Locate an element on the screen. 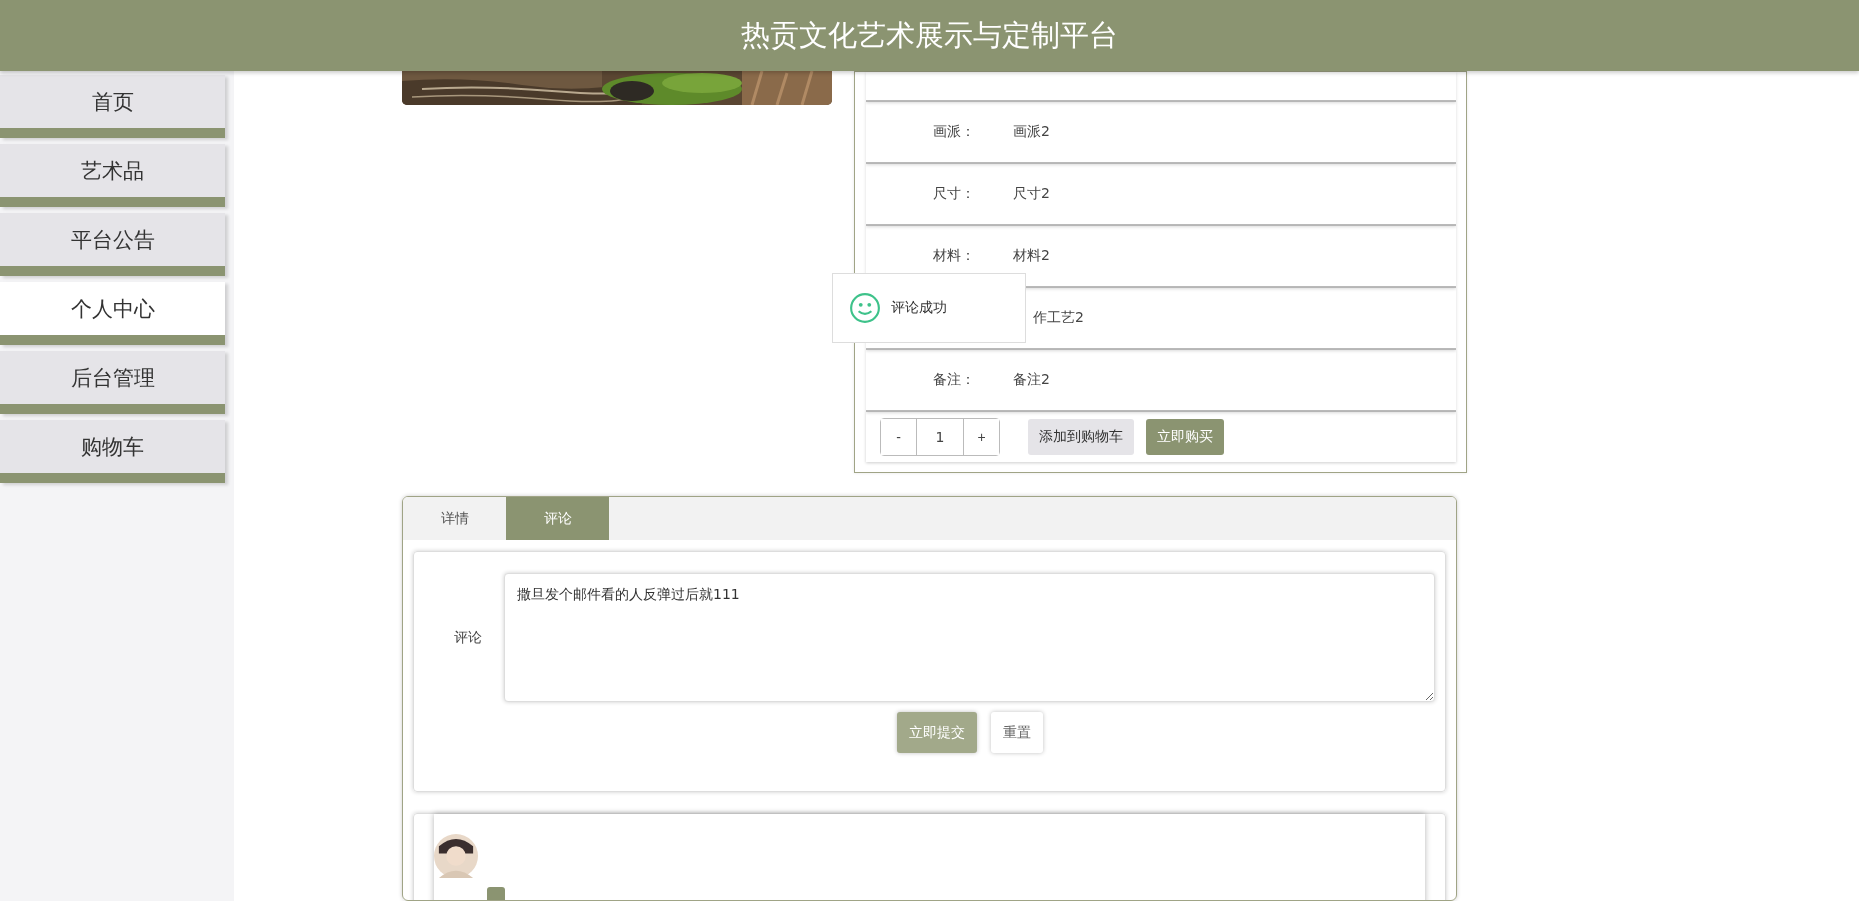 The image size is (1859, 901). quantity-field: 1 is located at coordinates (940, 437).